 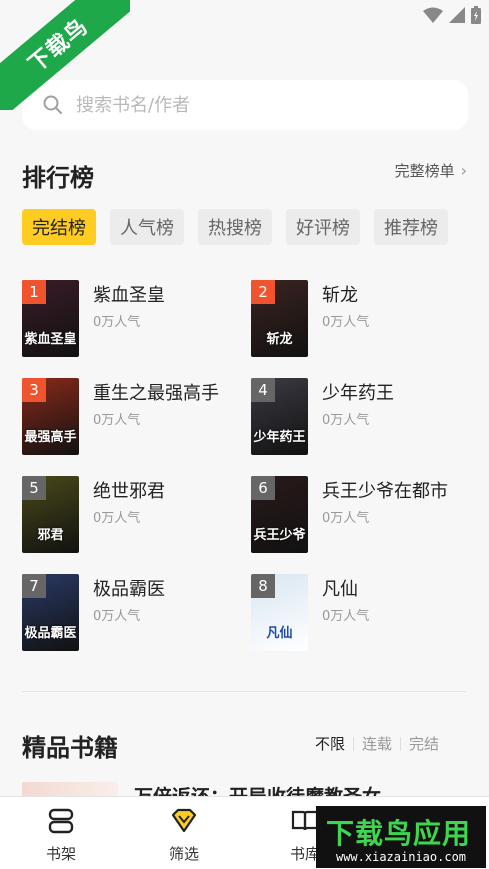 What do you see at coordinates (256, 105) in the screenshot?
I see `search-input` at bounding box center [256, 105].